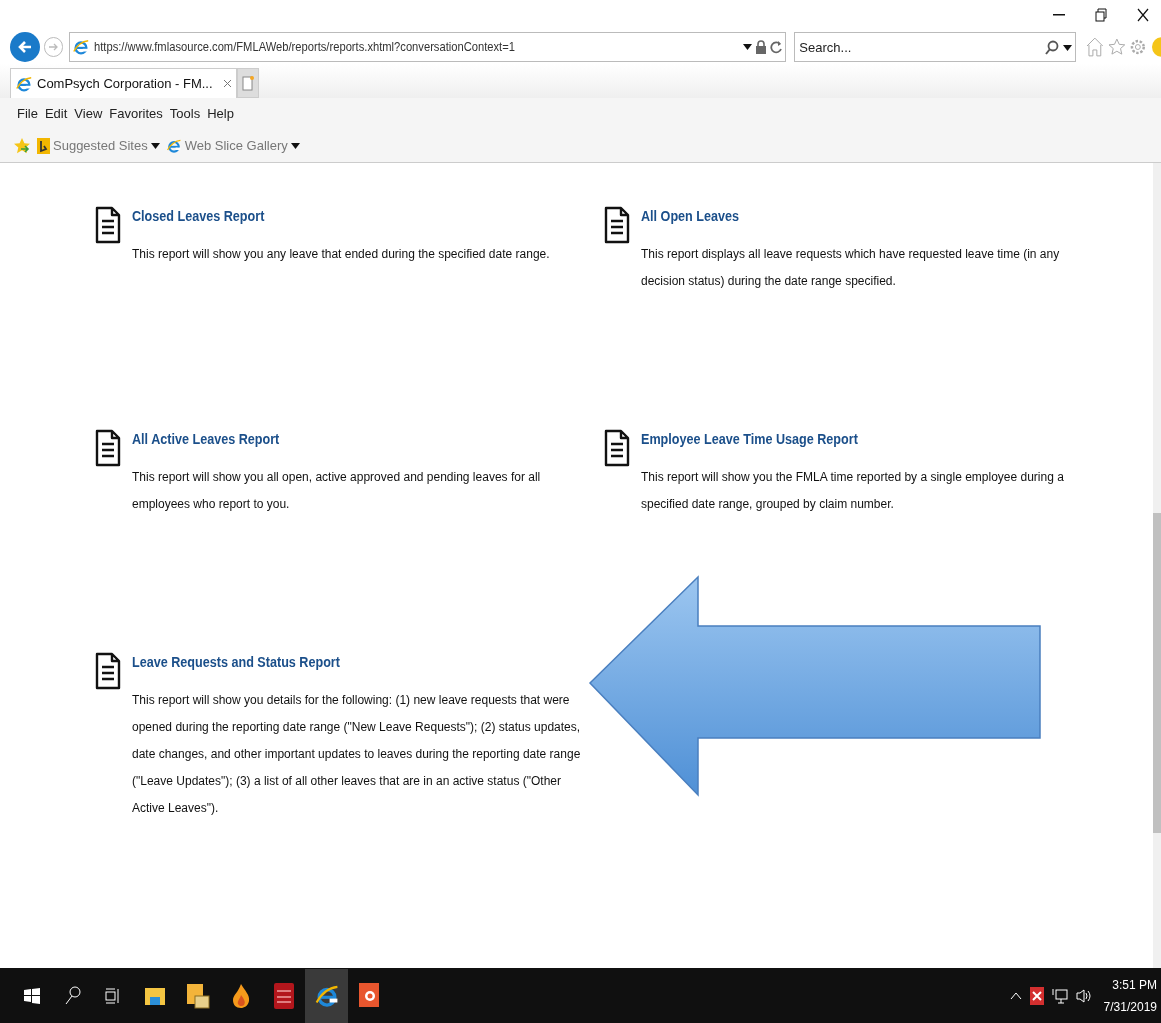 The width and height of the screenshot is (1161, 1023). What do you see at coordinates (227, 83) in the screenshot?
I see `close-tab-icon` at bounding box center [227, 83].